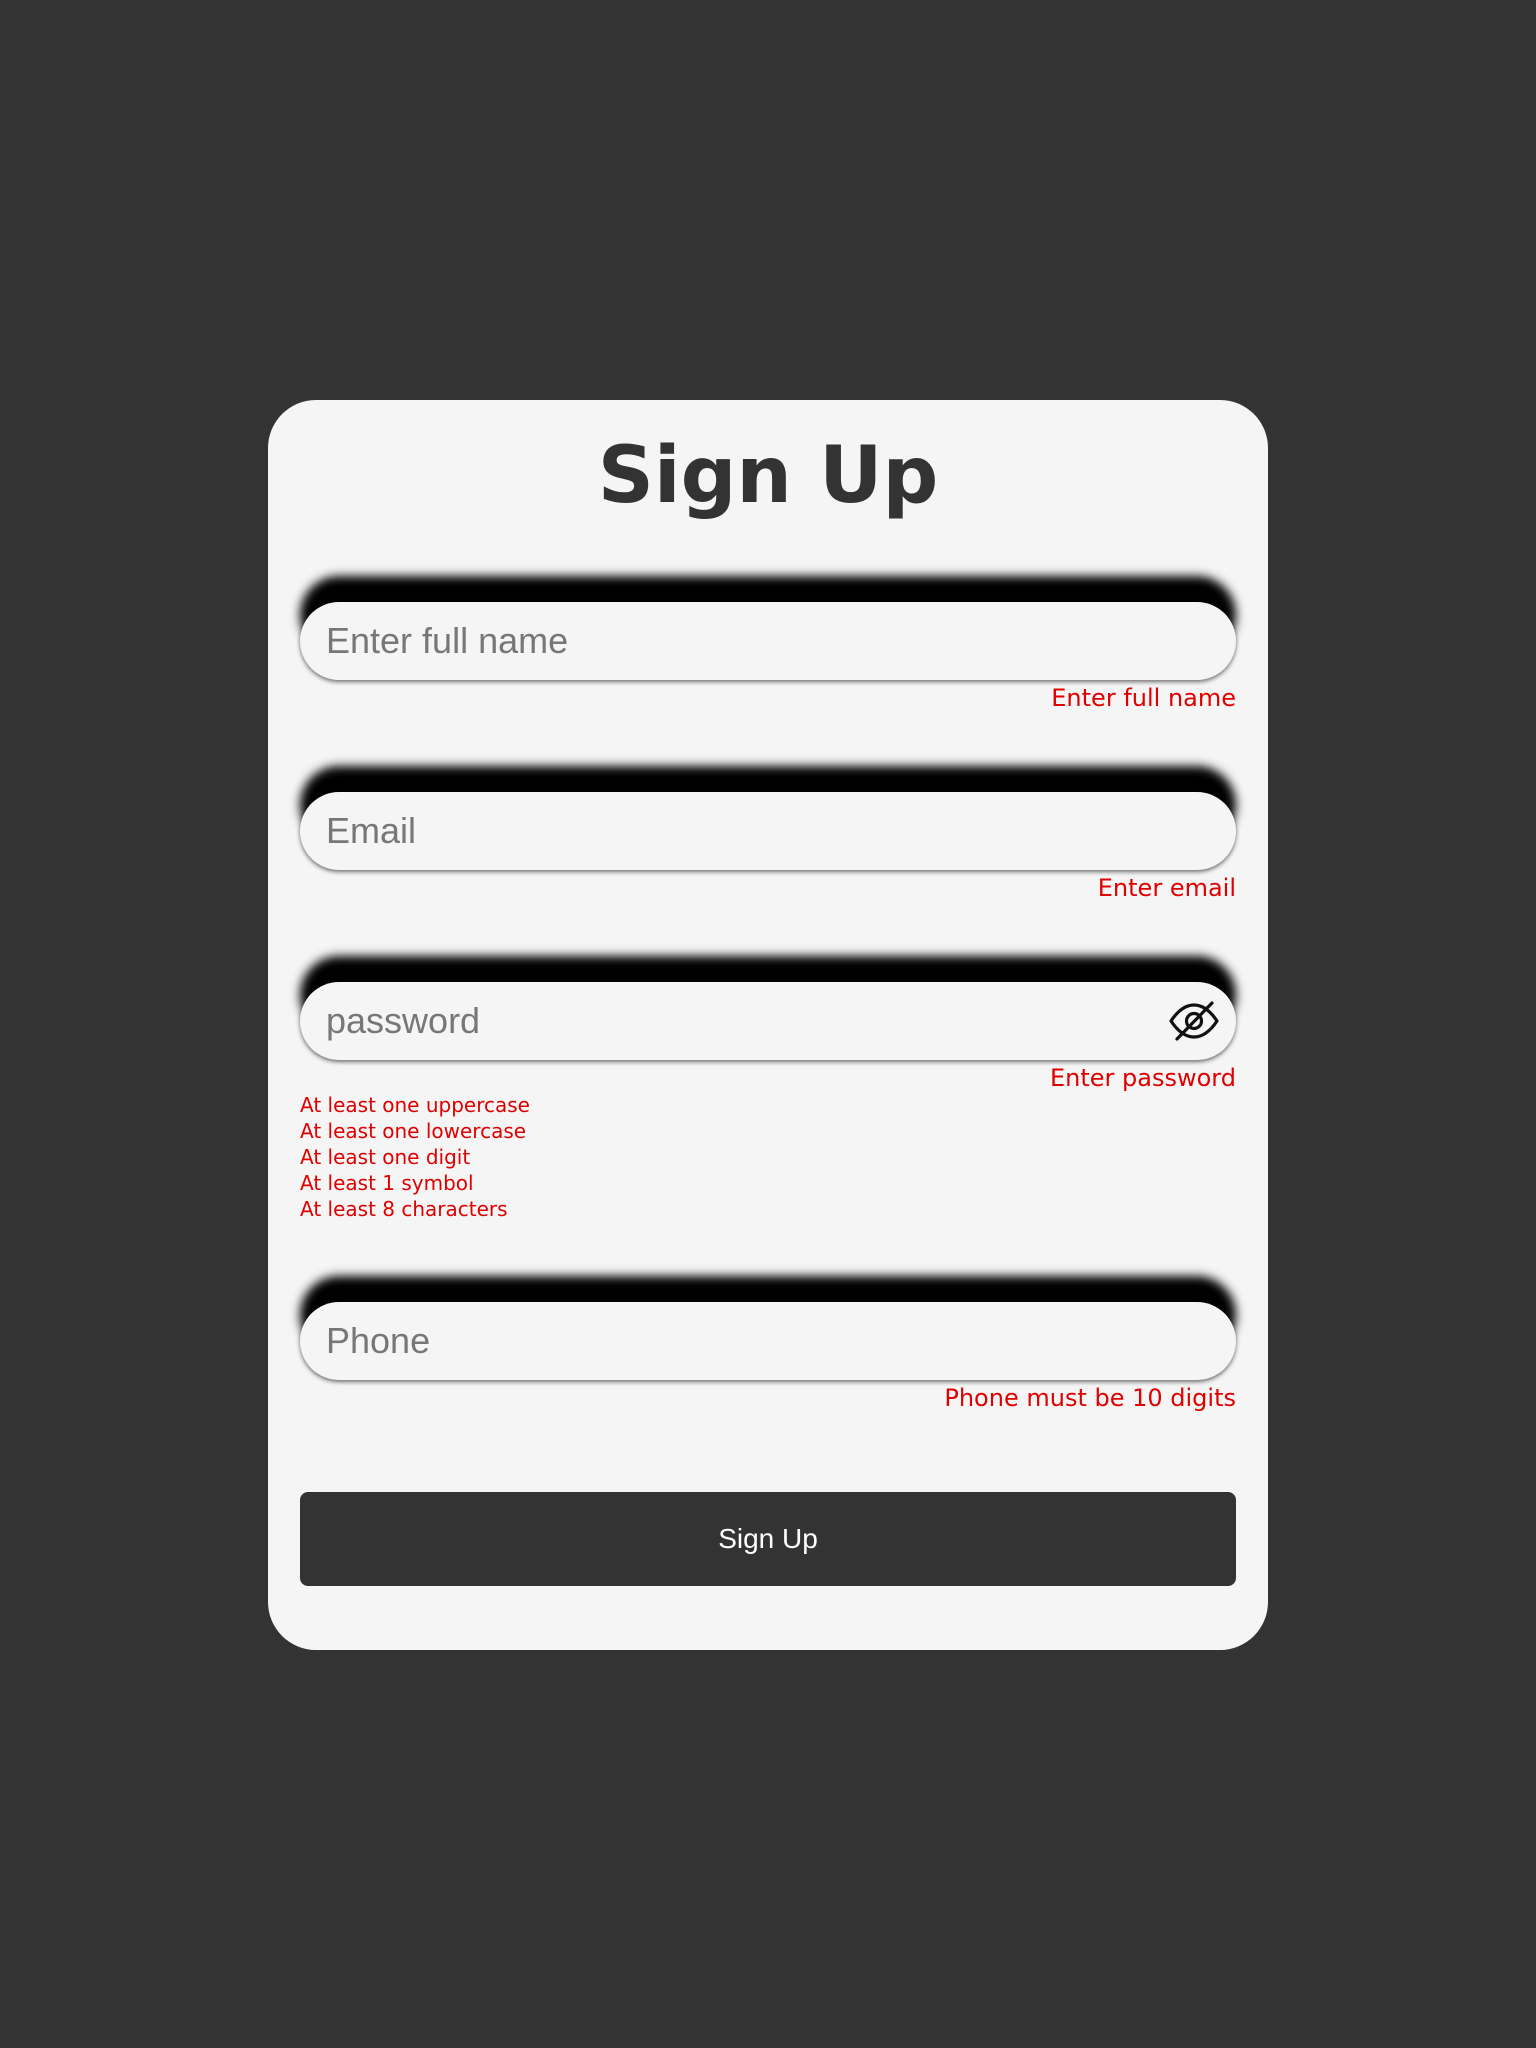 Image resolution: width=1536 pixels, height=2048 pixels. I want to click on password-rule-item: At least one lowercase, so click(413, 1131).